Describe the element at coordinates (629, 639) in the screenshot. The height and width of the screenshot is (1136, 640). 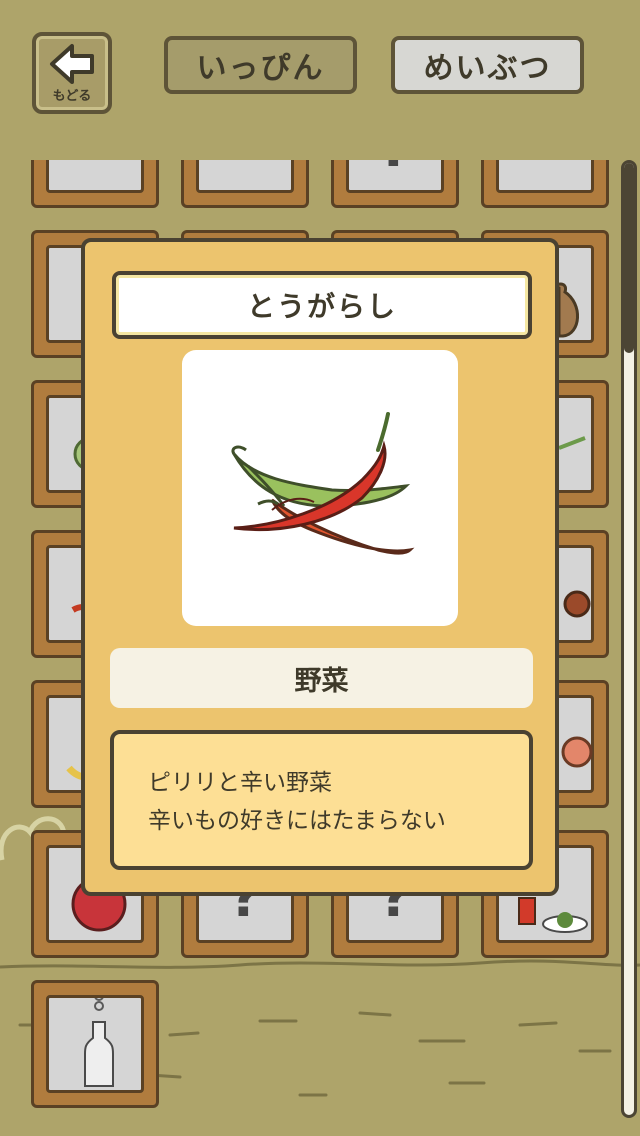
I see `scrollbar` at that location.